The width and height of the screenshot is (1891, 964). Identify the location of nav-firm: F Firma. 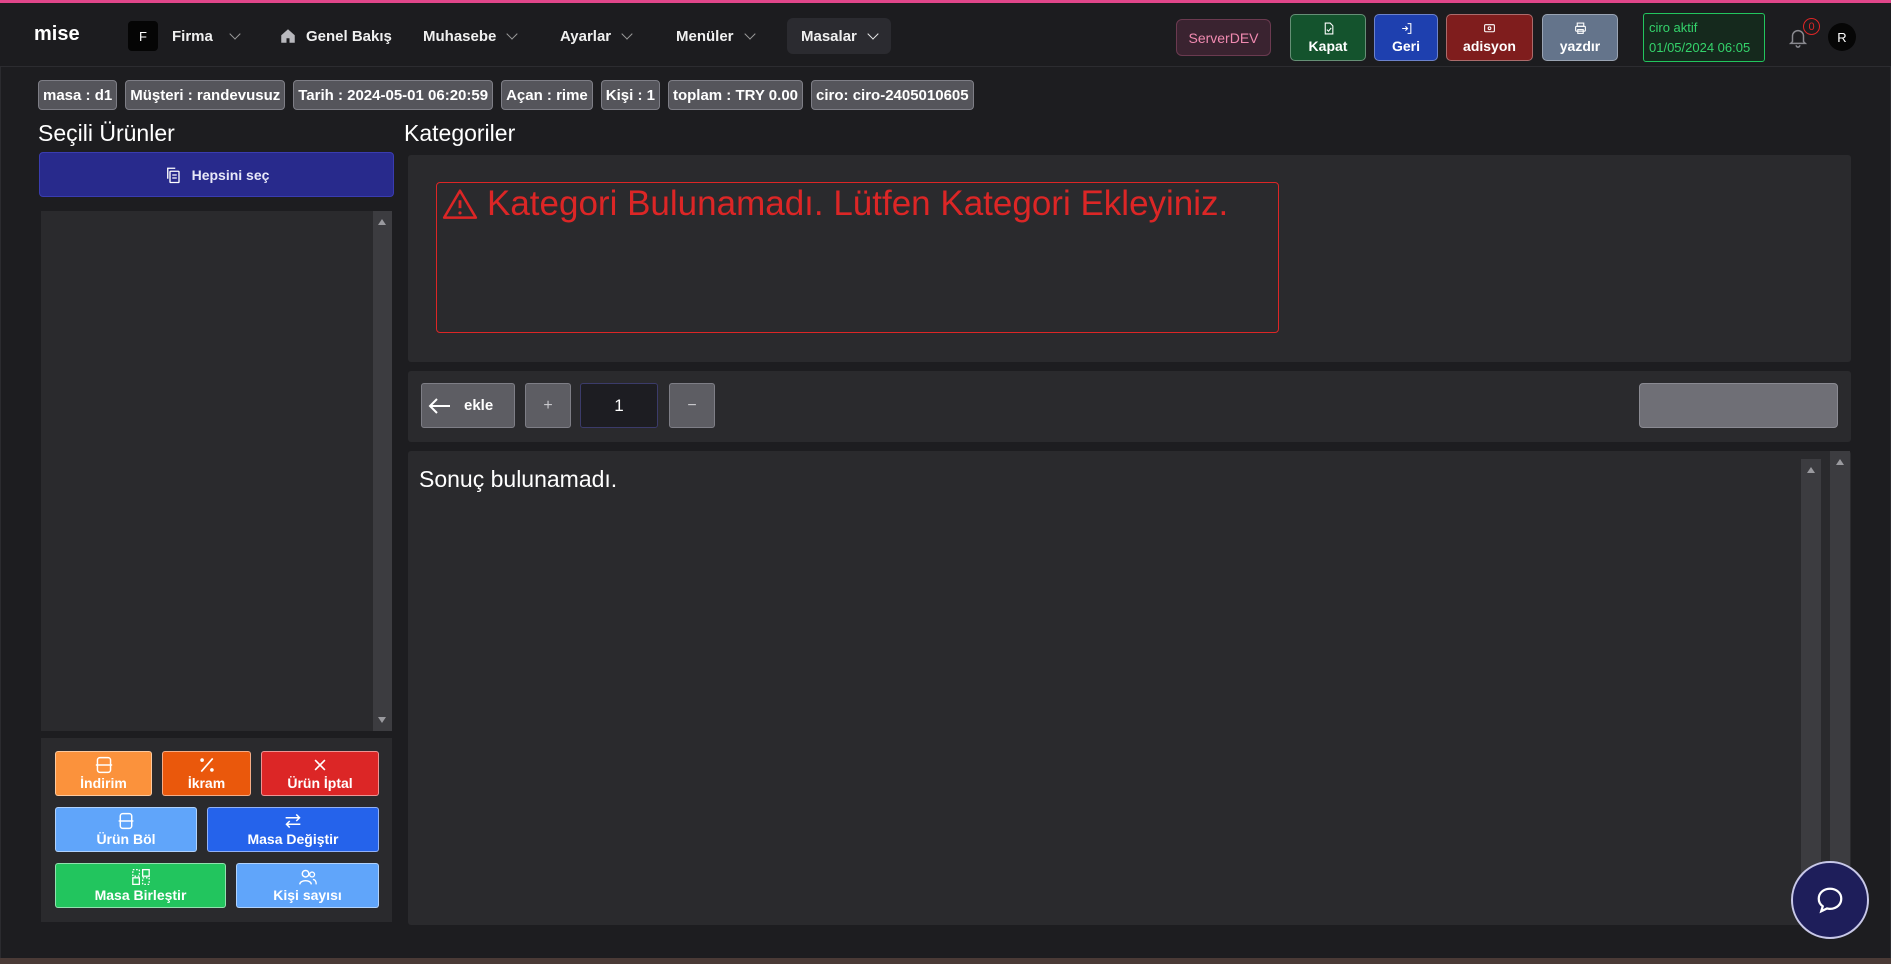
(184, 36).